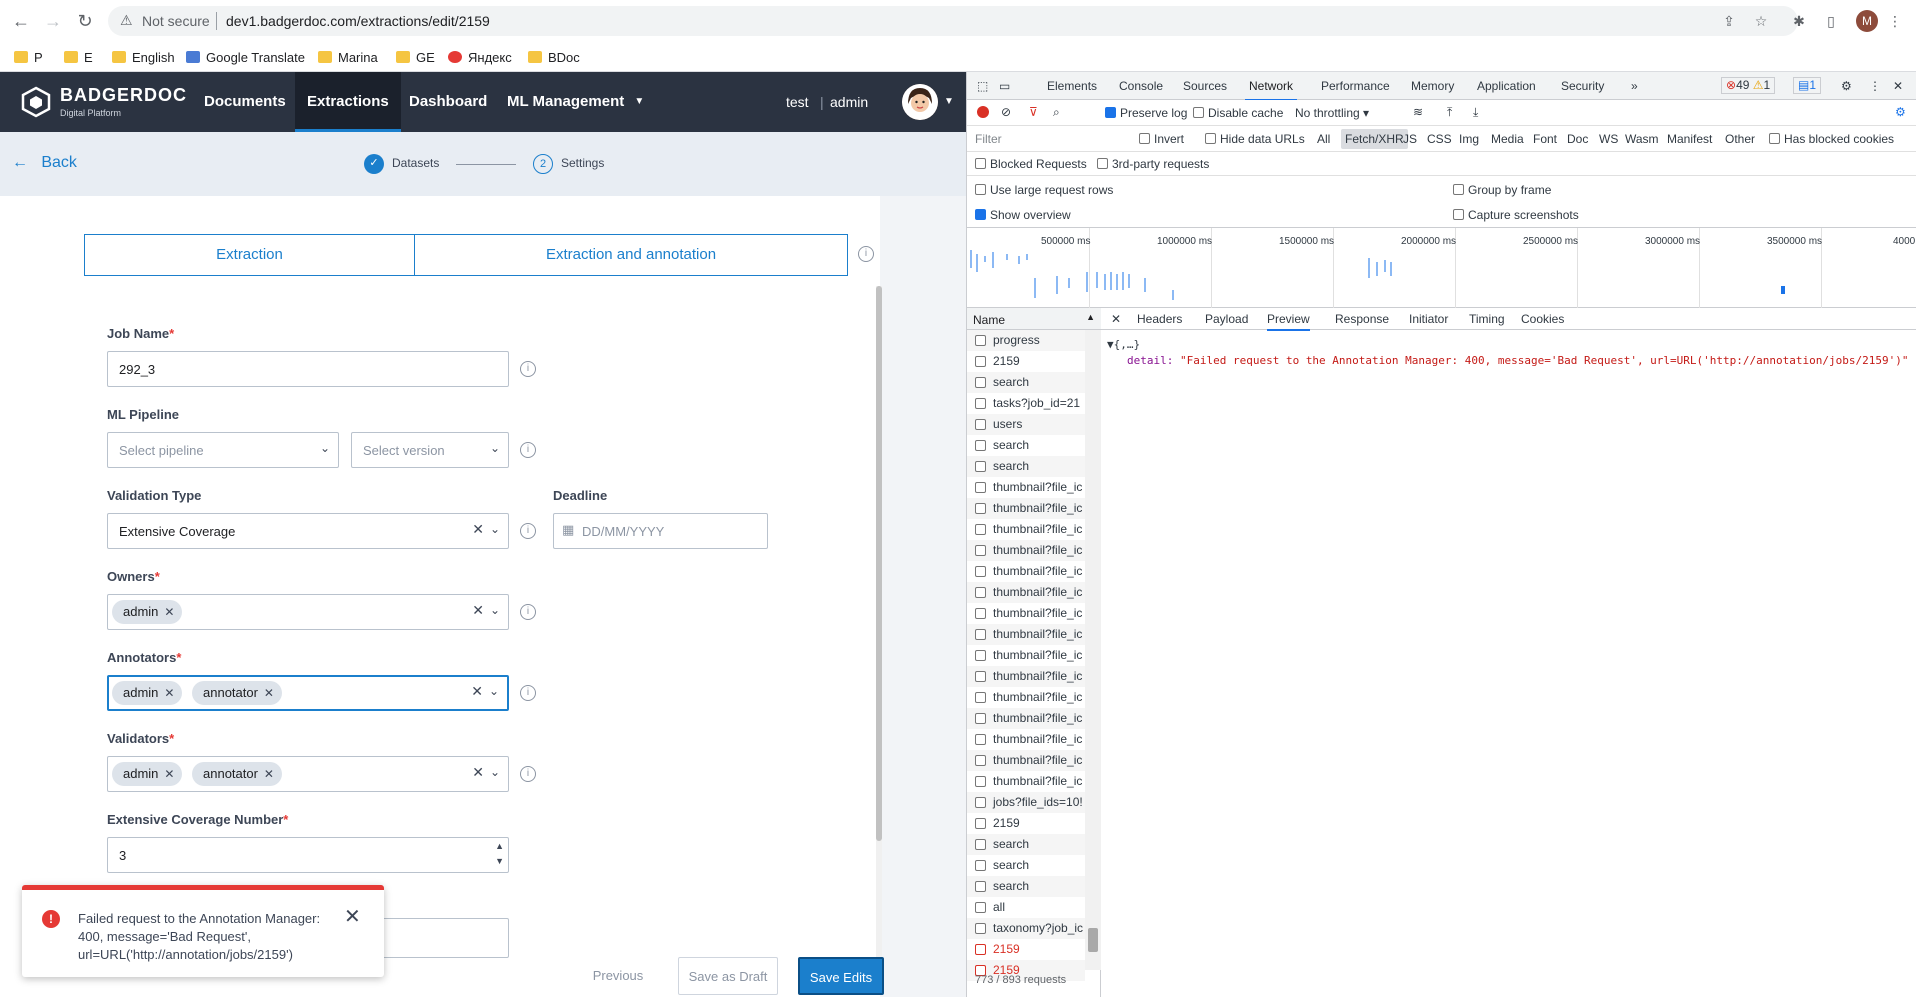 This screenshot has width=1916, height=997. What do you see at coordinates (78, 58) in the screenshot?
I see `bookmark-item: E` at bounding box center [78, 58].